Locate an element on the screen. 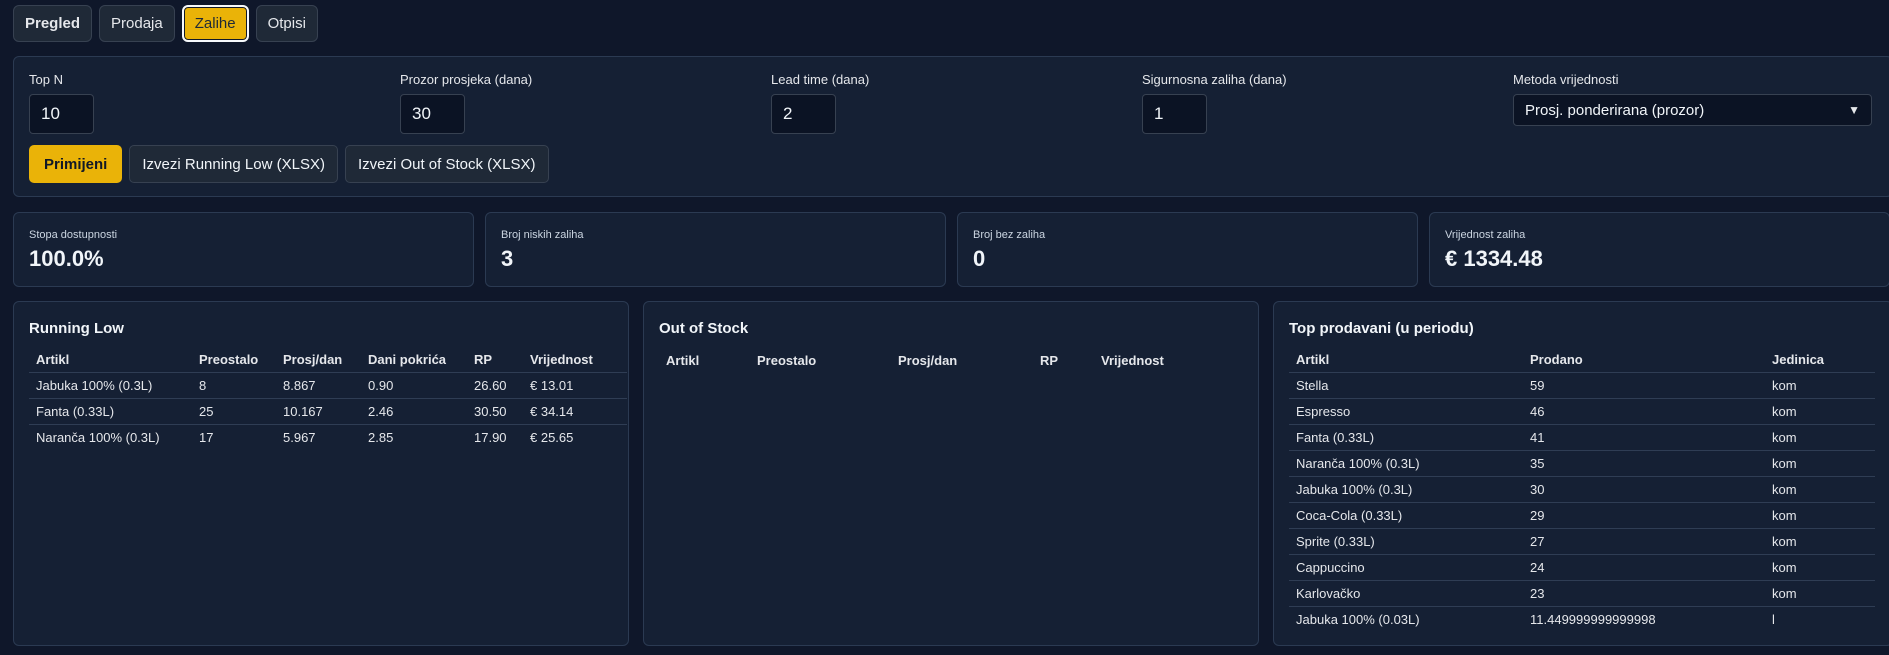 The image size is (1889, 655). table-cell: € 25.65 is located at coordinates (552, 437).